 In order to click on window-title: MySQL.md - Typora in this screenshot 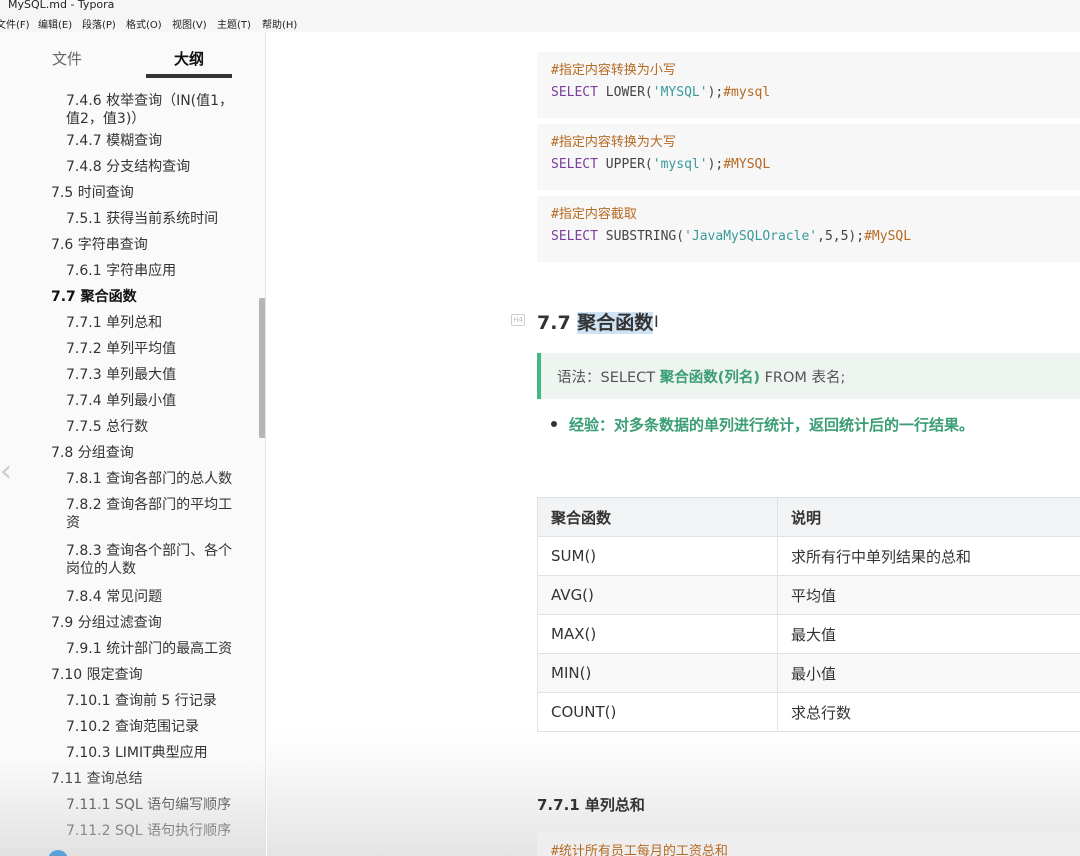, I will do `click(61, 5)`.